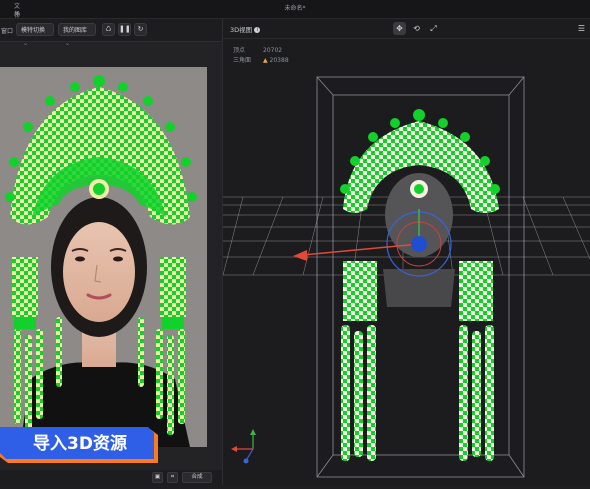 The height and width of the screenshot is (489, 590). I want to click on 3d-headdress-crown, so click(420, 161).